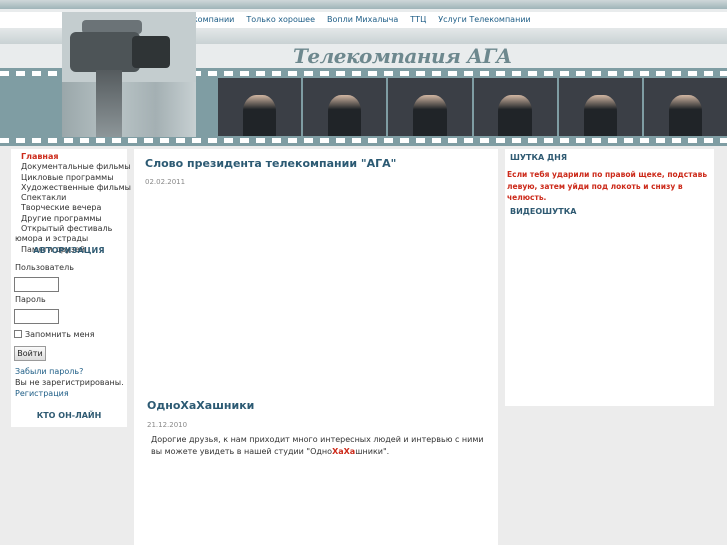 The image size is (727, 545). Describe the element at coordinates (69, 382) in the screenshot. I see `not-registered-text: Вы не зарегистрированы.` at that location.